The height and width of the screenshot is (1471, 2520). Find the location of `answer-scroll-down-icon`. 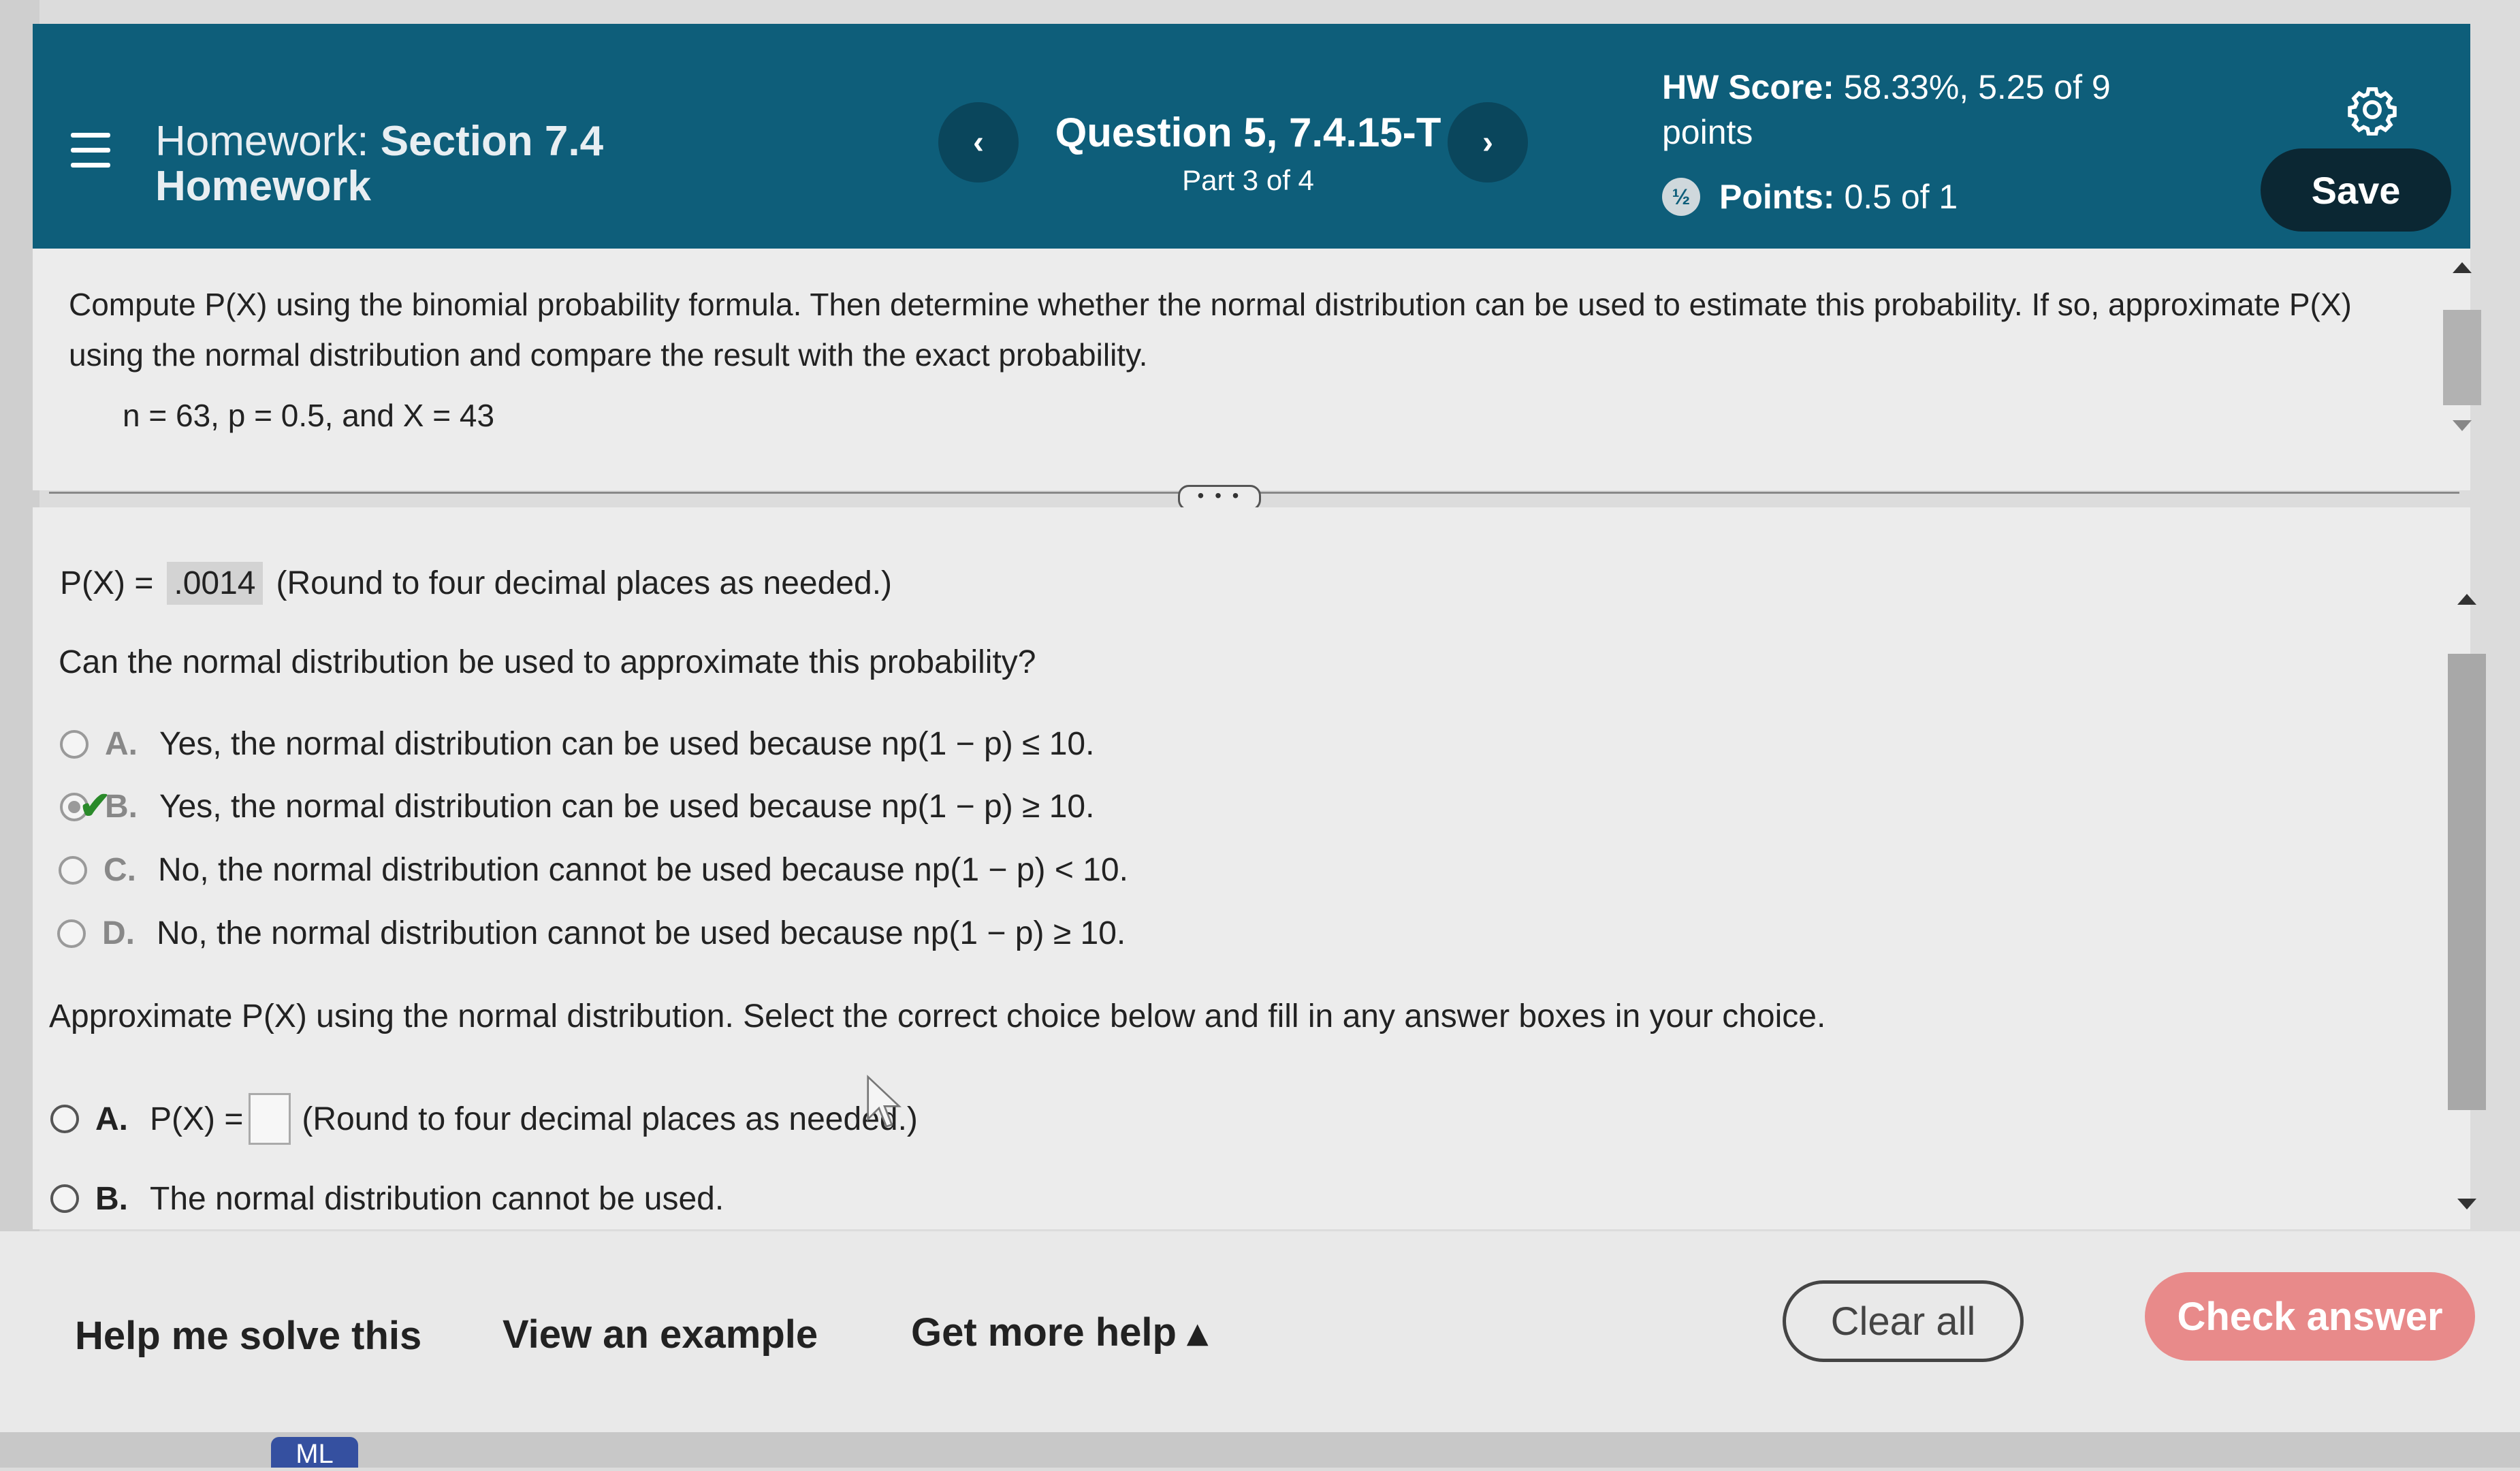

answer-scroll-down-icon is located at coordinates (2466, 1204).